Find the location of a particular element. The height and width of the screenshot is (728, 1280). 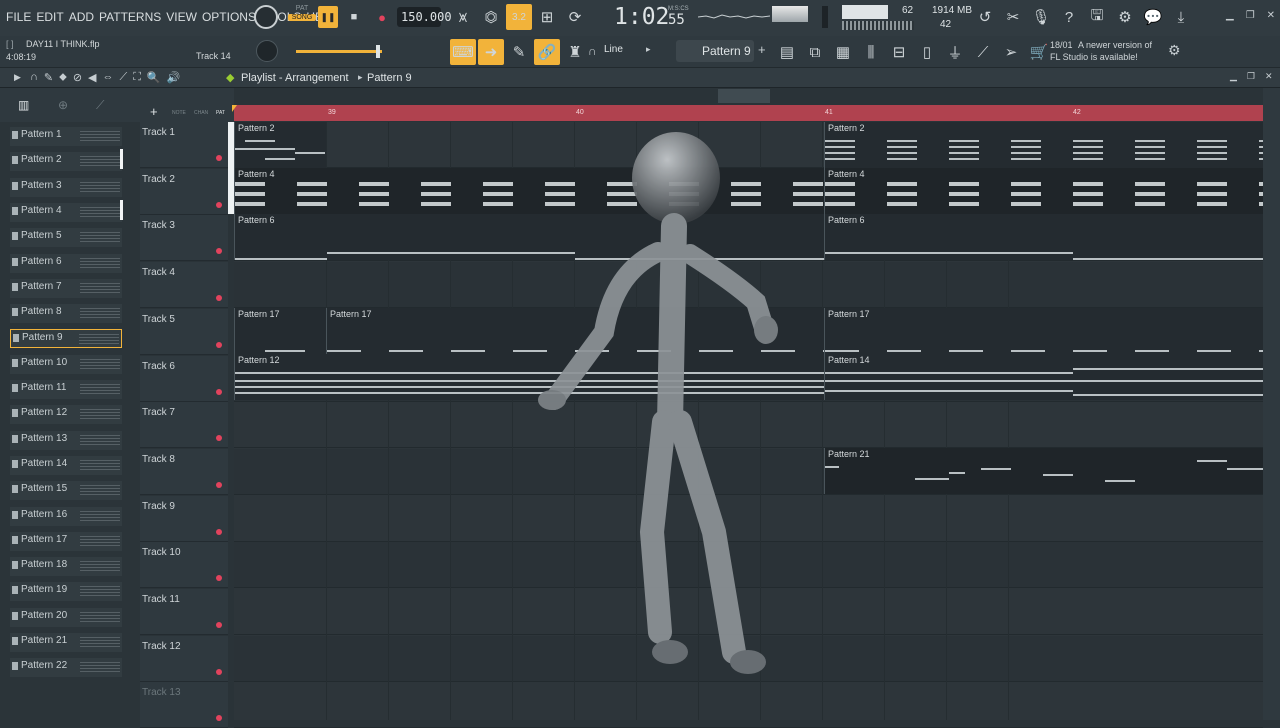

zoom-tool-icon: 🔍 is located at coordinates (154, 77).